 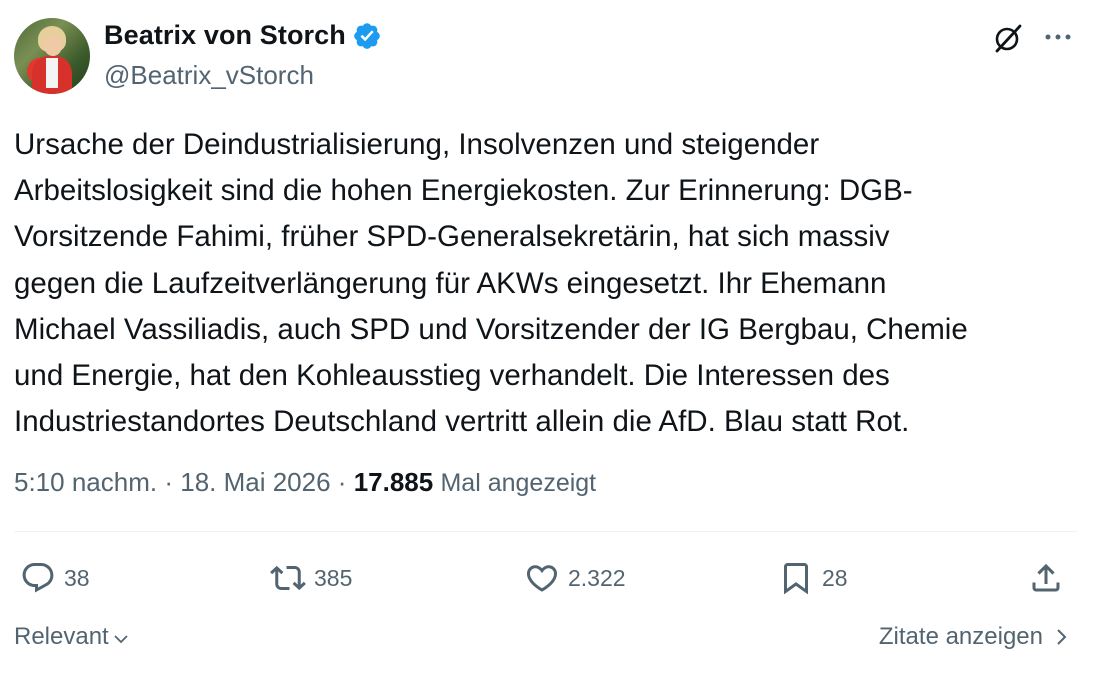 What do you see at coordinates (311, 578) in the screenshot?
I see `retweet-button: 385` at bounding box center [311, 578].